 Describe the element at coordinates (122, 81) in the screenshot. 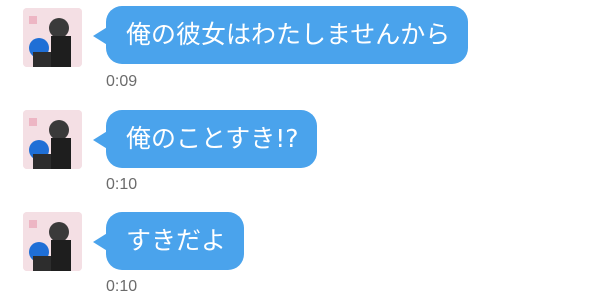

I see `message-timestamp: 0:09` at that location.